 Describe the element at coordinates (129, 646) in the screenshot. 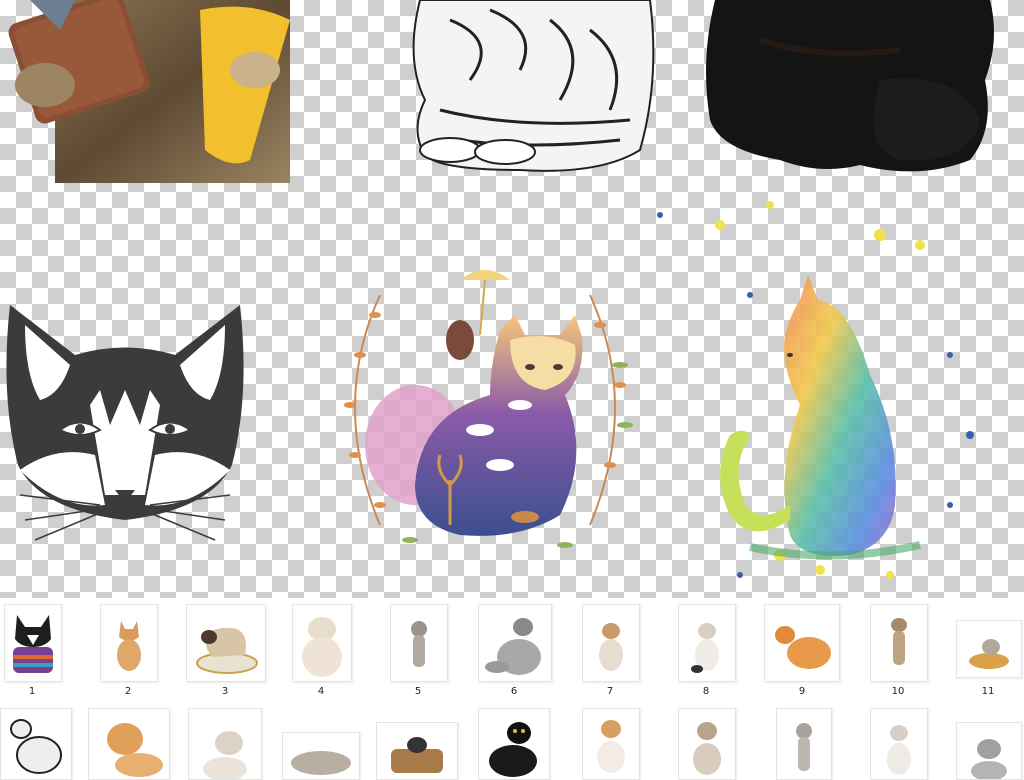

I see `orange-kitten-icon` at that location.